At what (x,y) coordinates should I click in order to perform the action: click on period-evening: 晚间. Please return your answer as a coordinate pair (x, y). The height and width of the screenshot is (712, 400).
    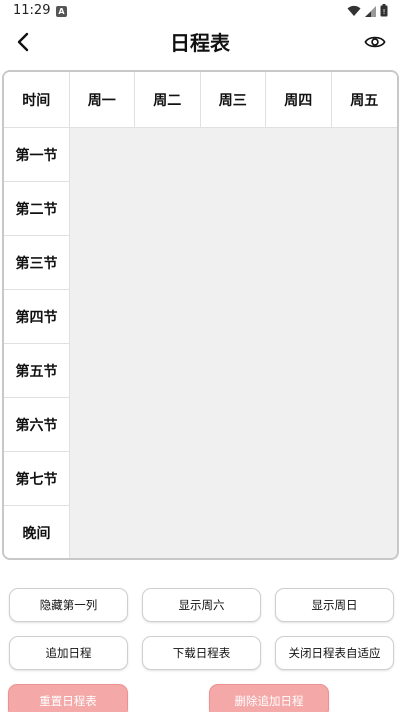
    Looking at the image, I should click on (37, 532).